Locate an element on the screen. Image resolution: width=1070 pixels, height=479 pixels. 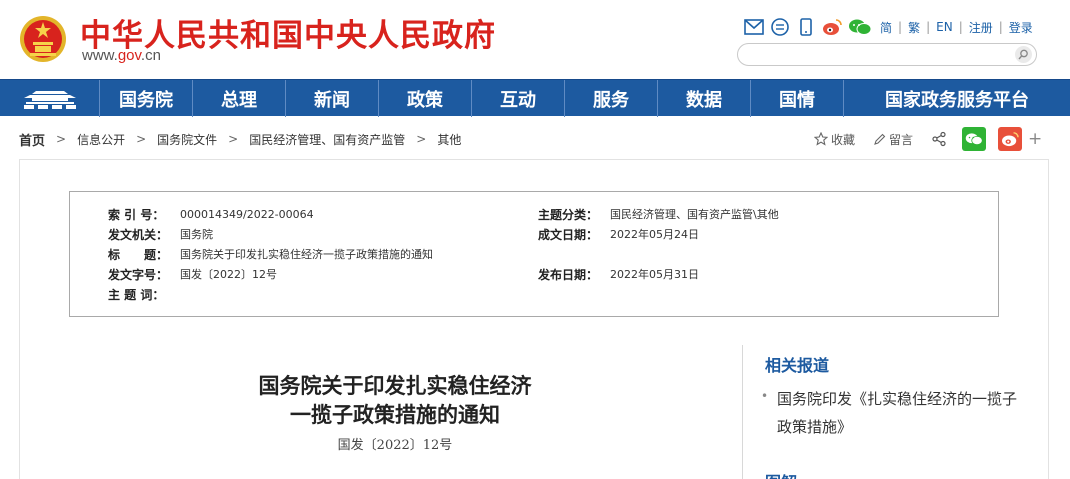
meta-title-value: 国务院关于印发扎实稳住经济一揽子政策措施的通知 is located at coordinates (306, 254).